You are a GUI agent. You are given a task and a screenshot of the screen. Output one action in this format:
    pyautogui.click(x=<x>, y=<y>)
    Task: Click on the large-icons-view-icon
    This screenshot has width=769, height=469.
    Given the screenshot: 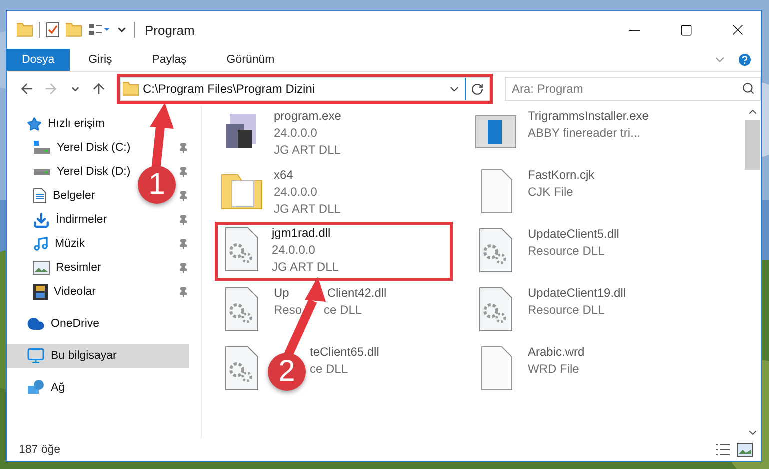 What is the action you would take?
    pyautogui.click(x=745, y=450)
    